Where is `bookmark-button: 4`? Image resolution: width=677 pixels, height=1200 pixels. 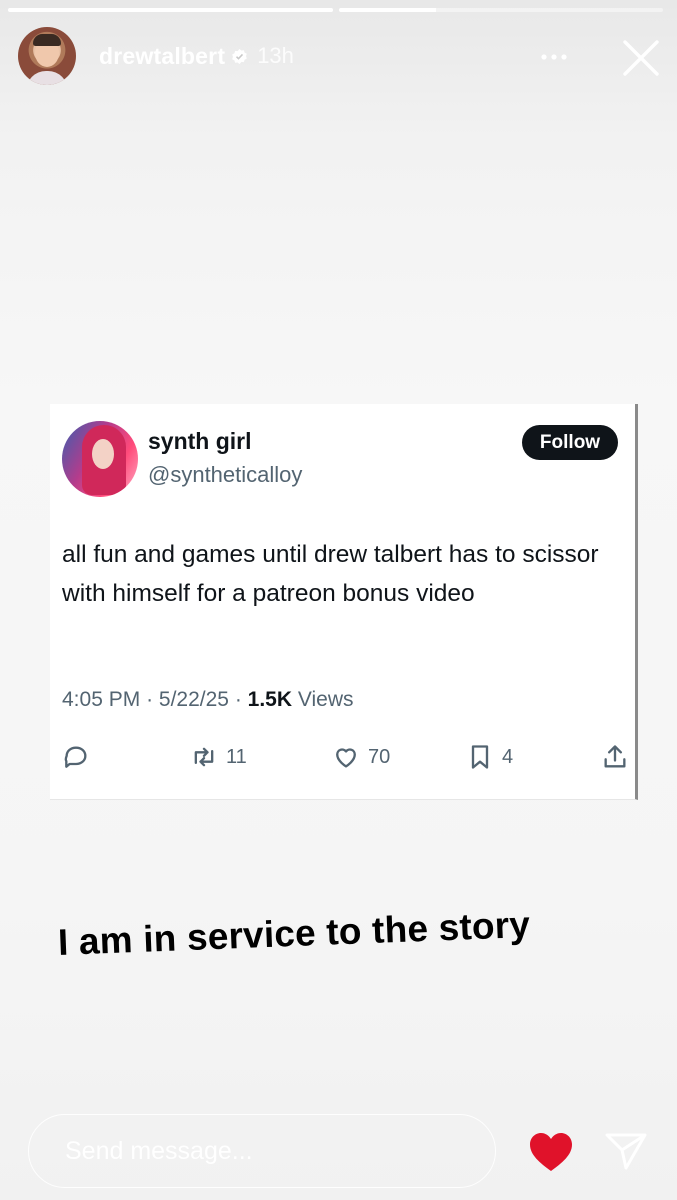
bookmark-button: 4 is located at coordinates (489, 757).